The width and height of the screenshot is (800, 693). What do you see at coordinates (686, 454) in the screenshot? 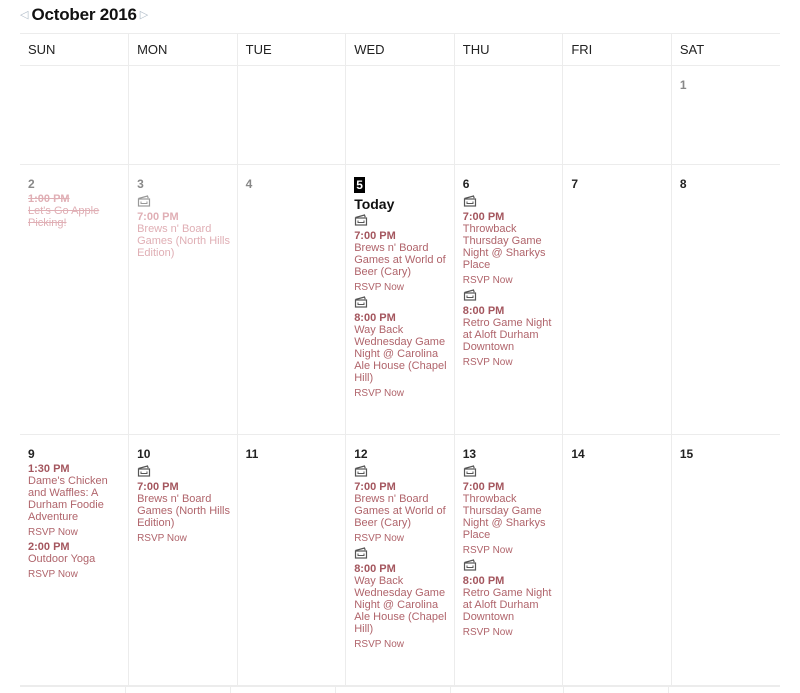
I see `day-number: 15` at bounding box center [686, 454].